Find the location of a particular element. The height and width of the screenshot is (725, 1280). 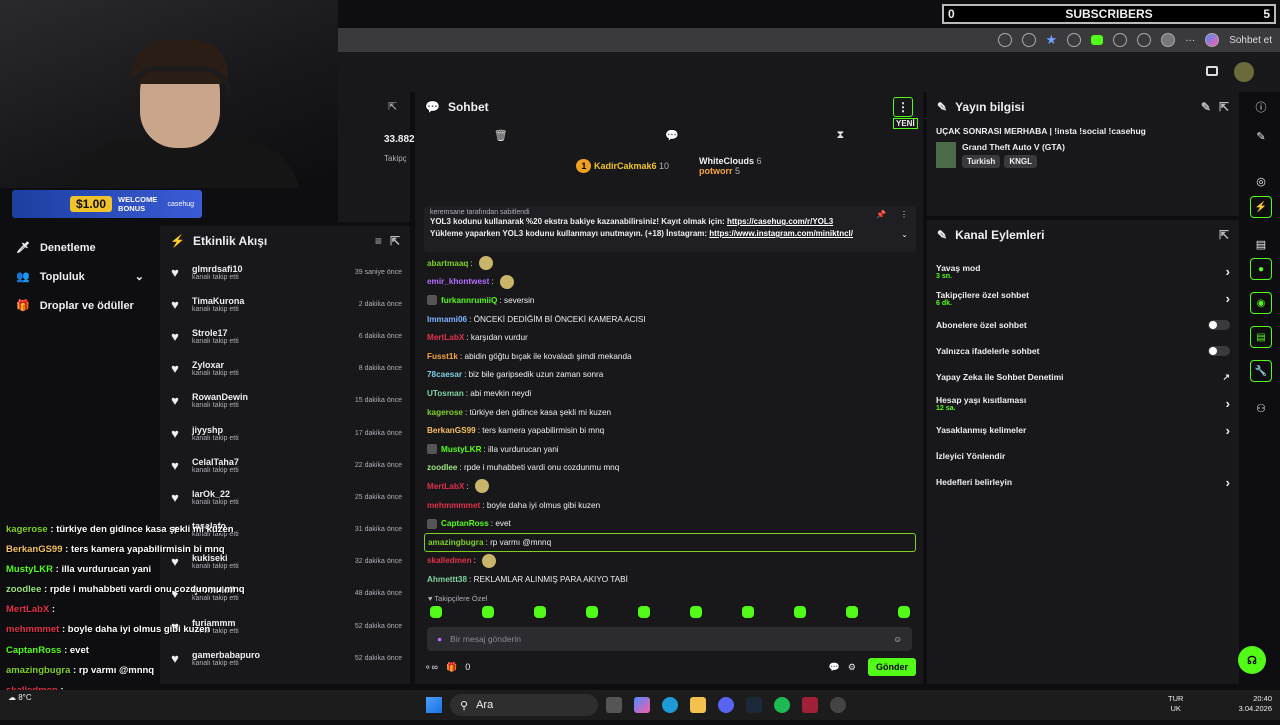

chat-username: mehmmmmet is located at coordinates (453, 505).